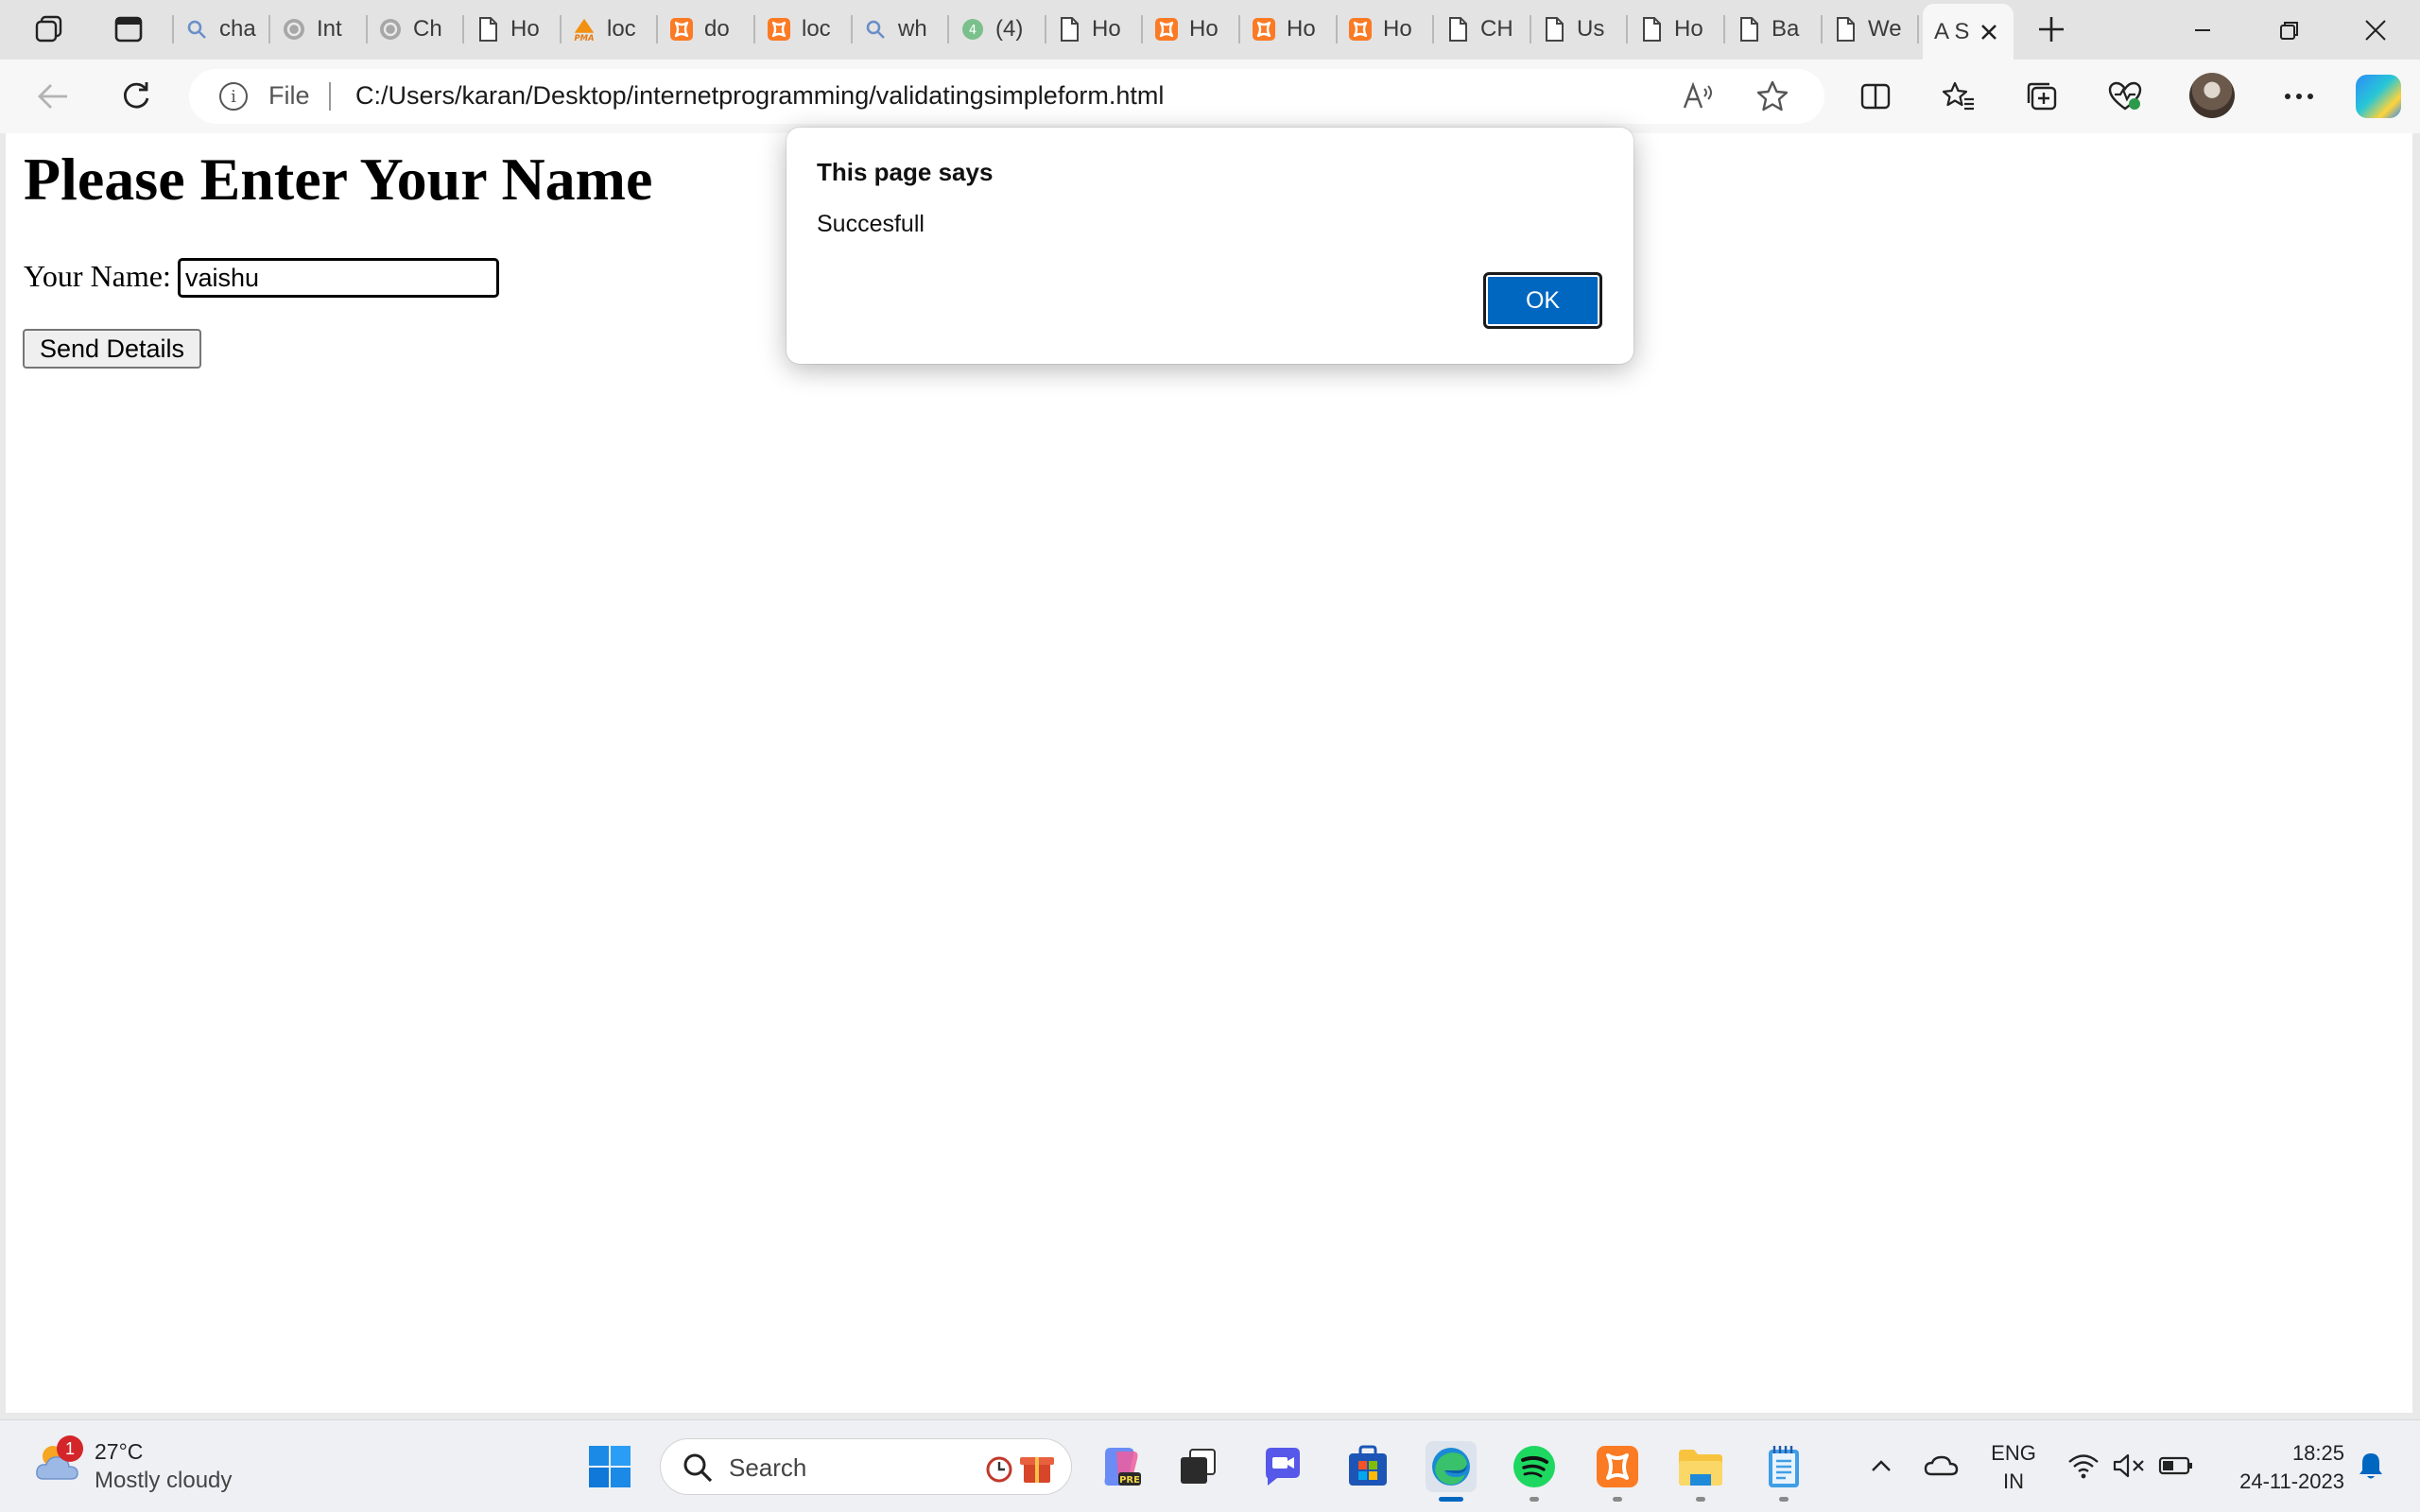 This screenshot has width=2420, height=1512. Describe the element at coordinates (2083, 1466) in the screenshot. I see `wifi-icon` at that location.